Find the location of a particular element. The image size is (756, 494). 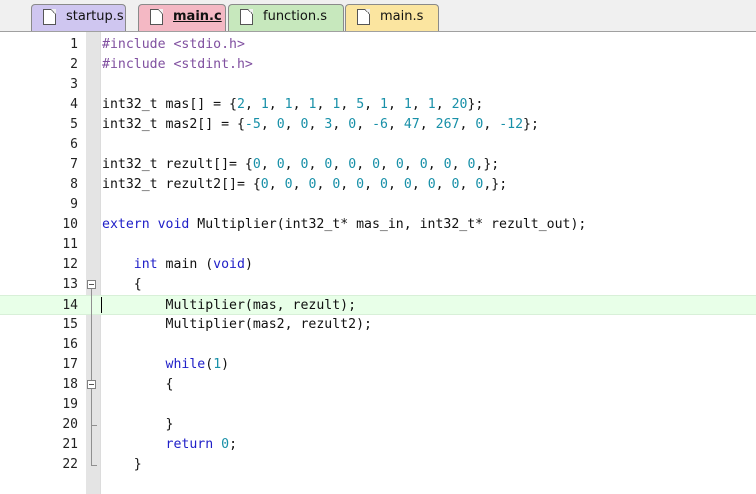

code-line: 2 #include <stdint.h> is located at coordinates (378, 65).